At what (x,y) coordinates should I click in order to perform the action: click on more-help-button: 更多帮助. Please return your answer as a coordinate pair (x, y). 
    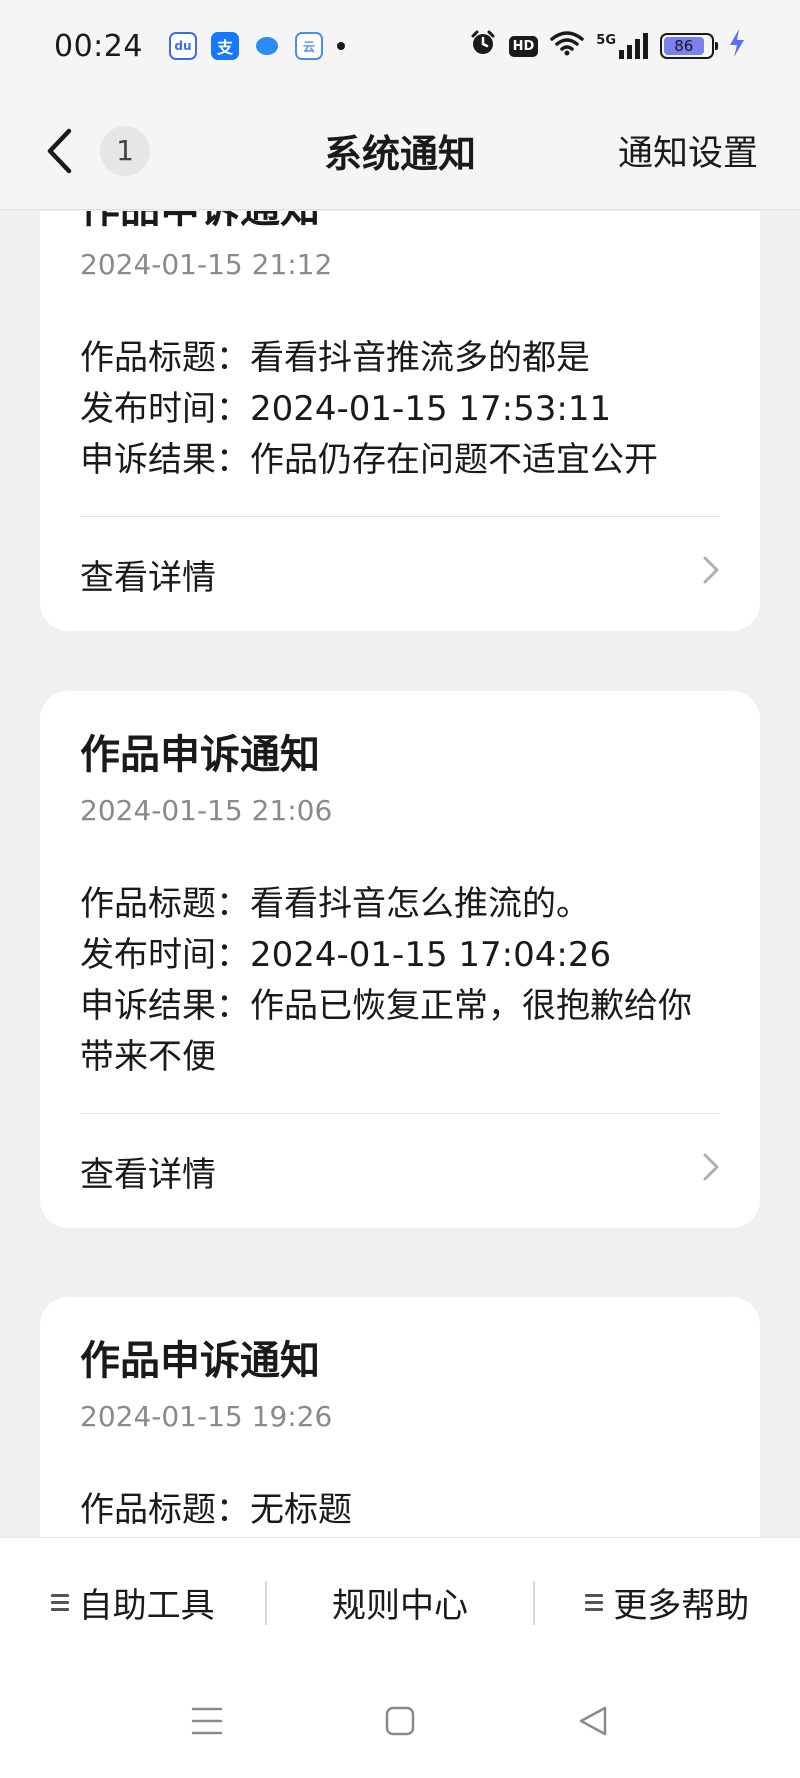
    Looking at the image, I should click on (667, 1602).